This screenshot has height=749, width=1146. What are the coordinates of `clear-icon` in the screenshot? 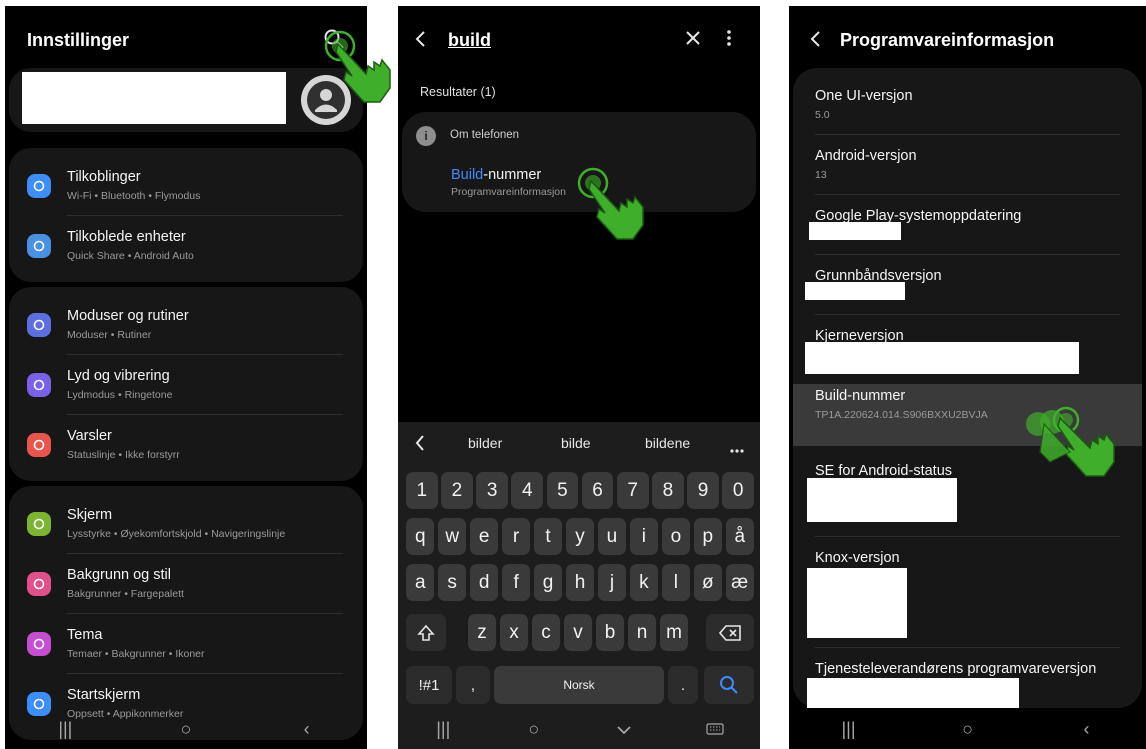 It's located at (693, 40).